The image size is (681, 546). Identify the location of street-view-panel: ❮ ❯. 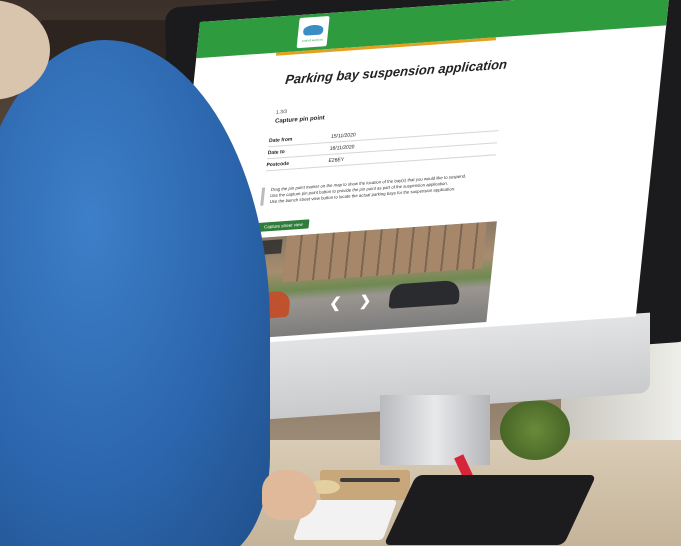
(366, 280).